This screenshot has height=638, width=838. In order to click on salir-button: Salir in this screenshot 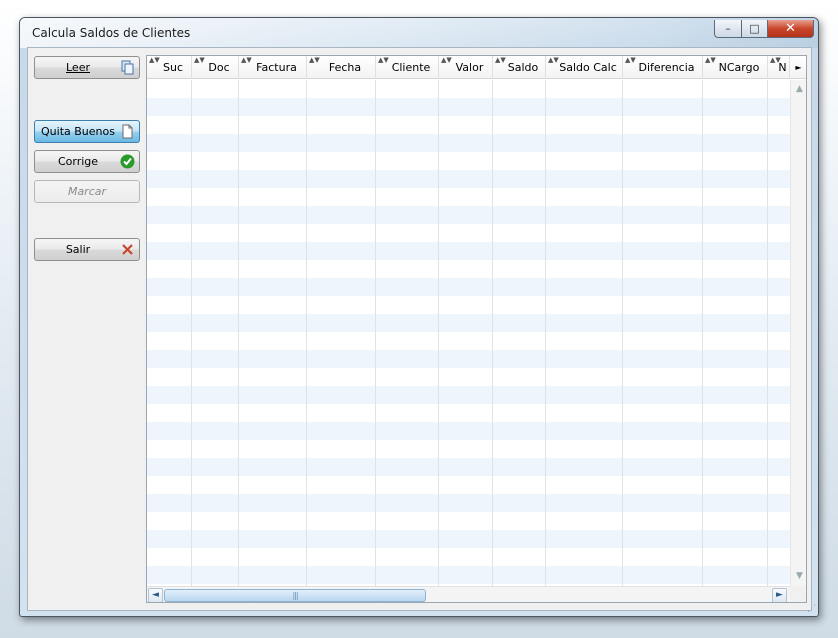, I will do `click(87, 249)`.